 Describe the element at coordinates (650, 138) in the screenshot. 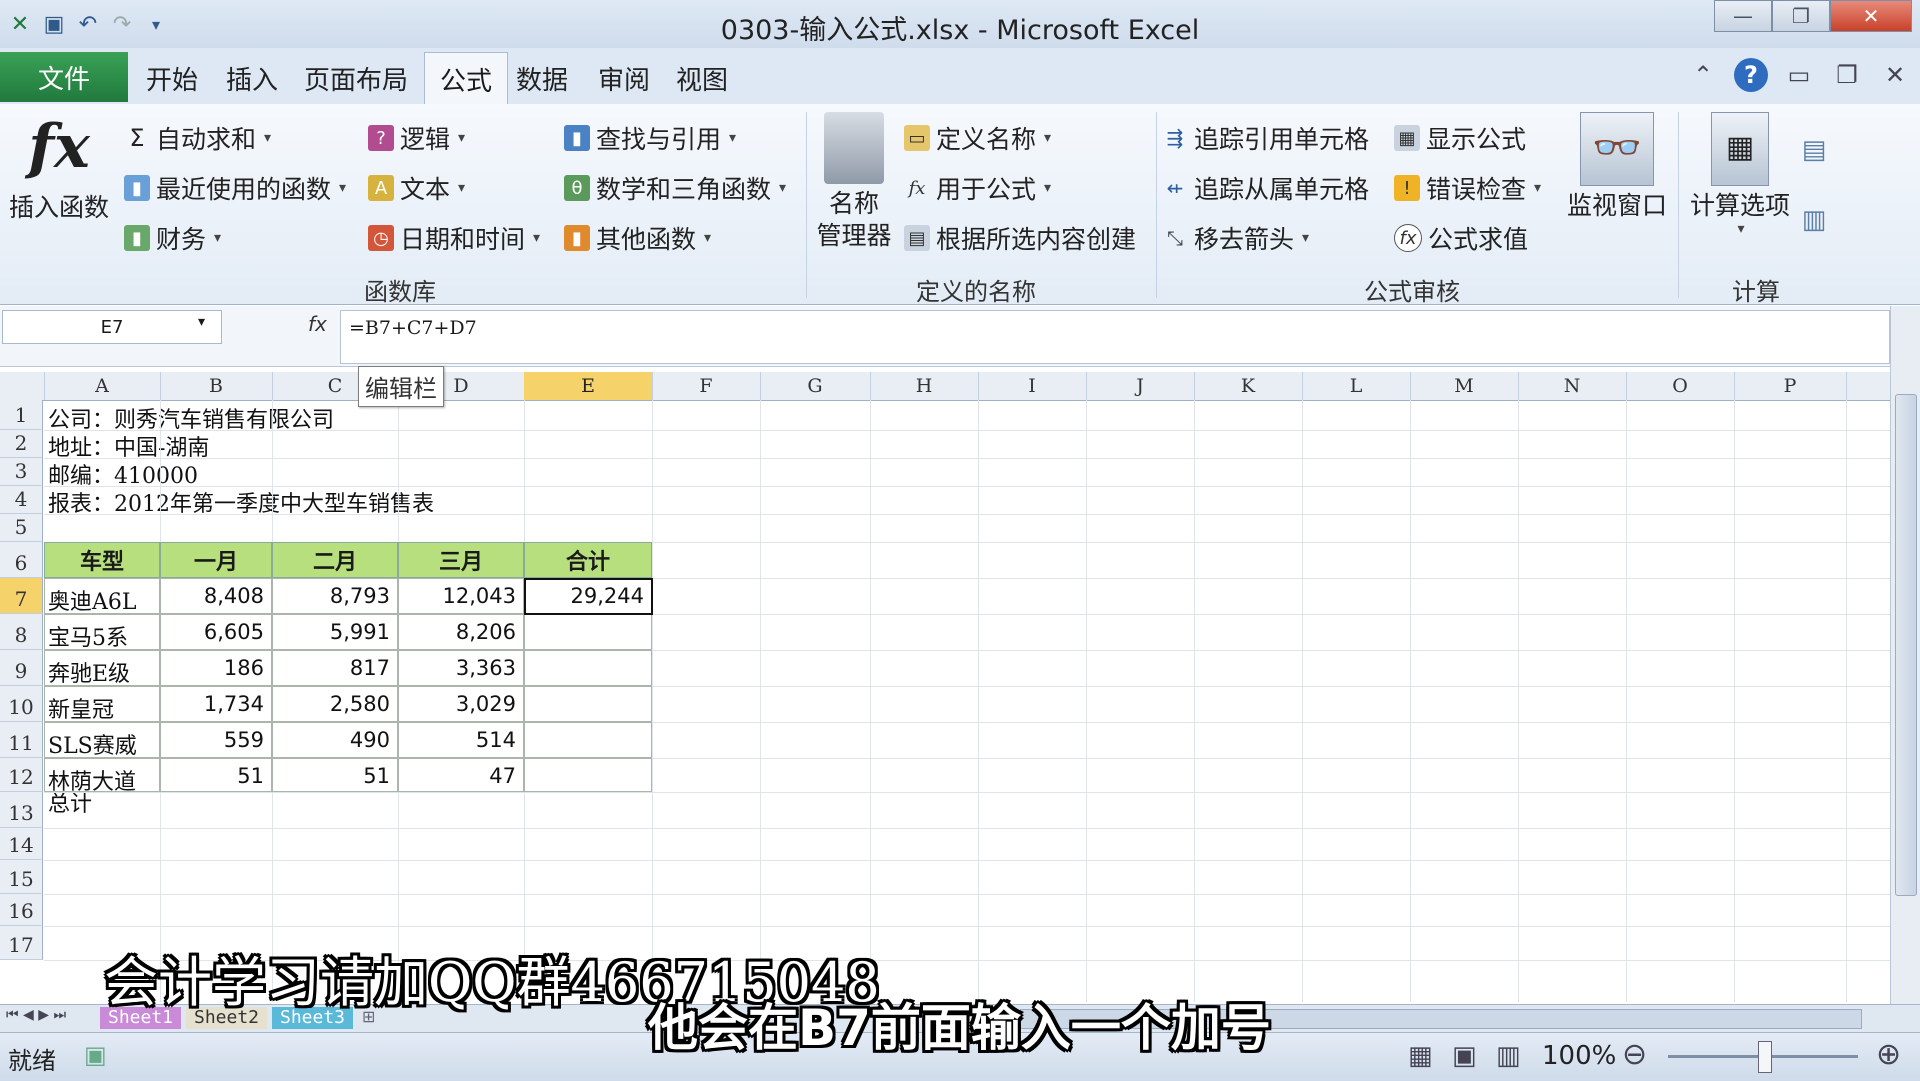

I see `lookup-button: ▮ 查找与引用 ▾` at that location.